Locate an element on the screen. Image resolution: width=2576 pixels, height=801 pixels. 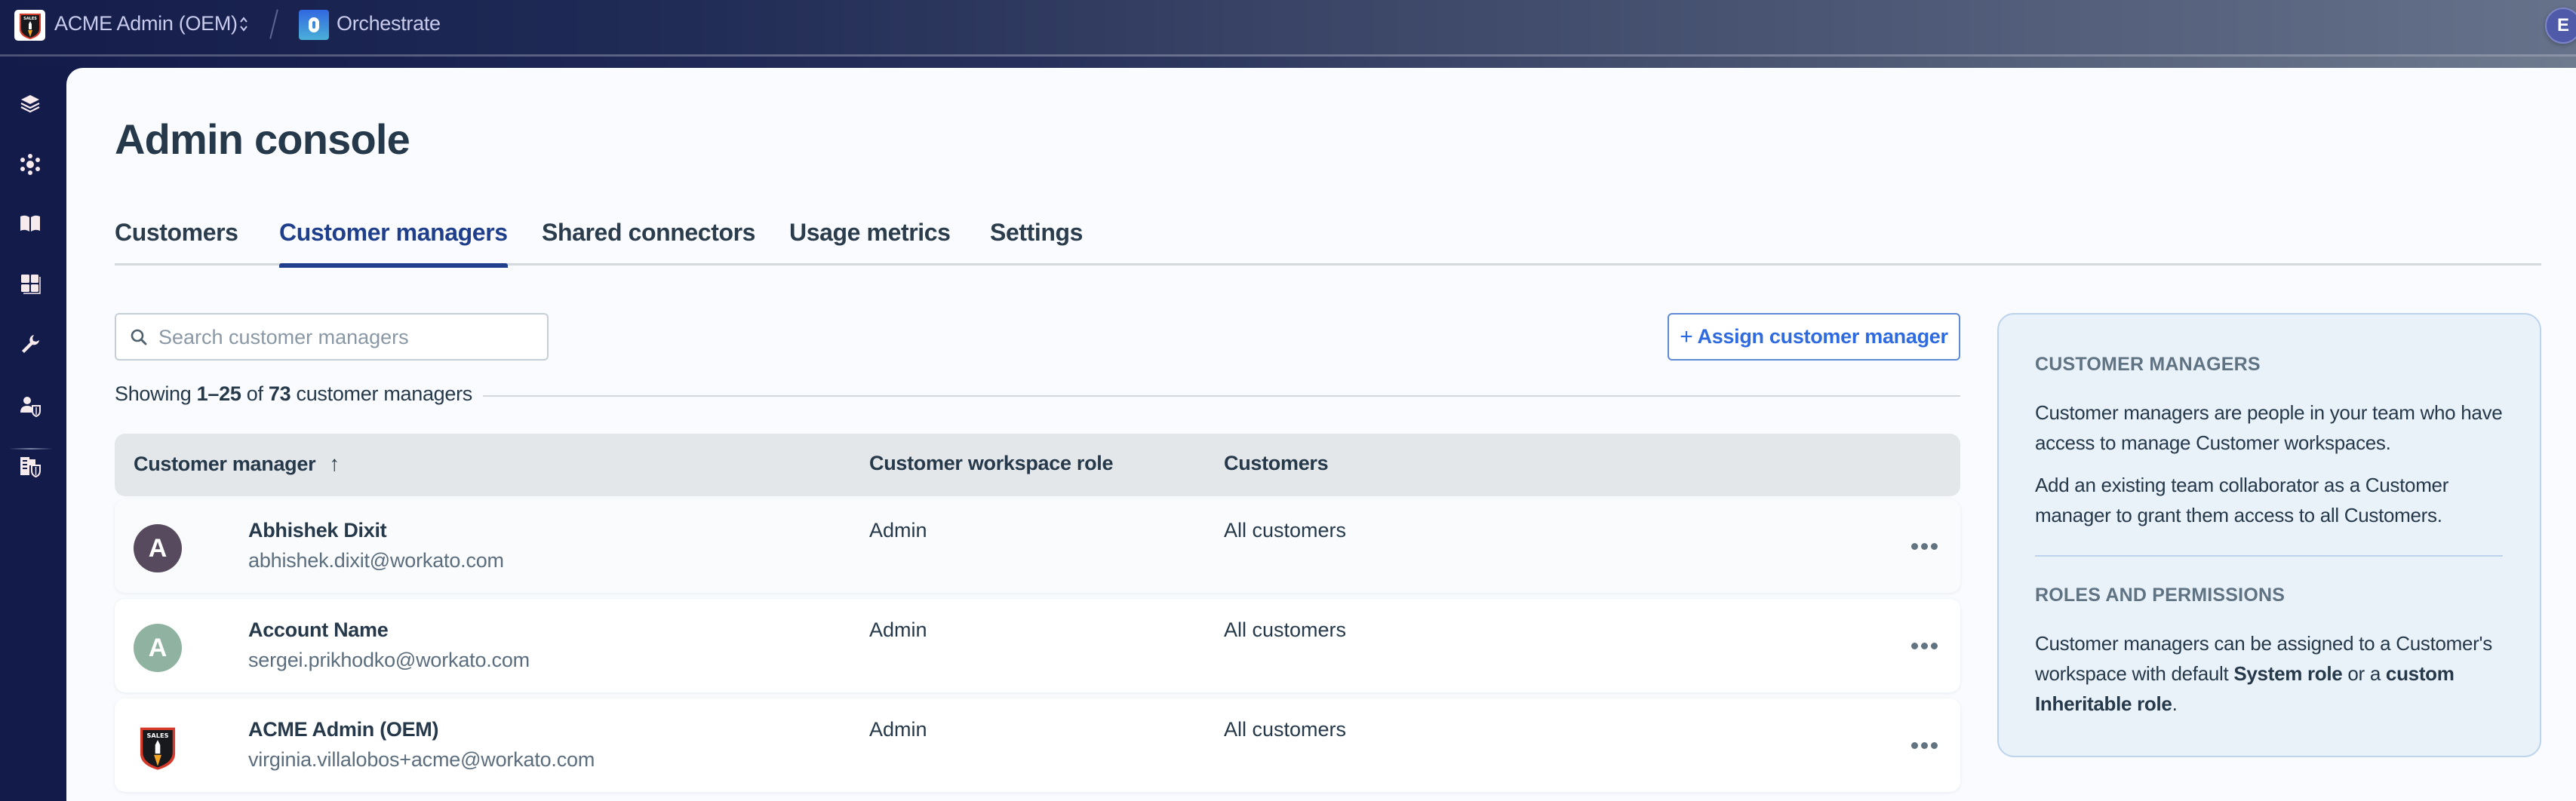
top-bar: SALES ACME Admin (OEM) Orchestrate E is located at coordinates (1288, 27).